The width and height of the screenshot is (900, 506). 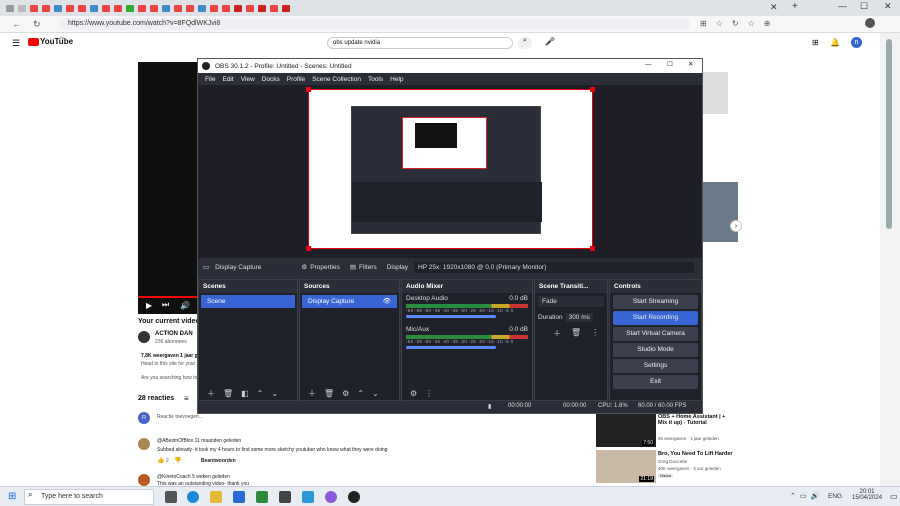 What do you see at coordinates (260, 393) in the screenshot?
I see `chevron-up-icon: ⌃` at bounding box center [260, 393].